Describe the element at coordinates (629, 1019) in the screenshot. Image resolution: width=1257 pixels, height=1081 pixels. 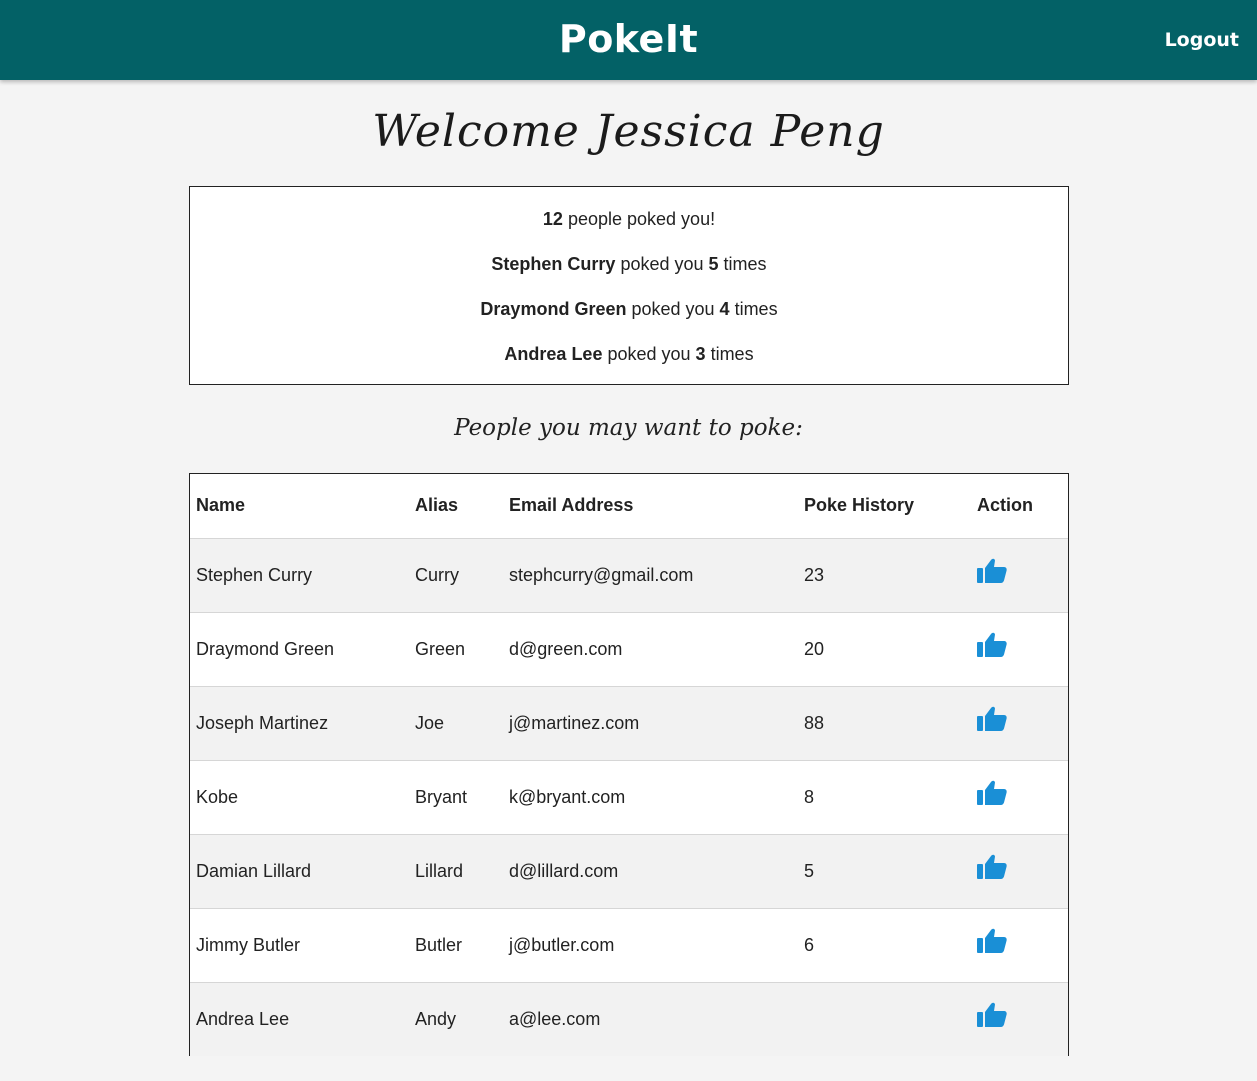
I see `table-row: Andrea Lee Andy a@lee.com` at that location.